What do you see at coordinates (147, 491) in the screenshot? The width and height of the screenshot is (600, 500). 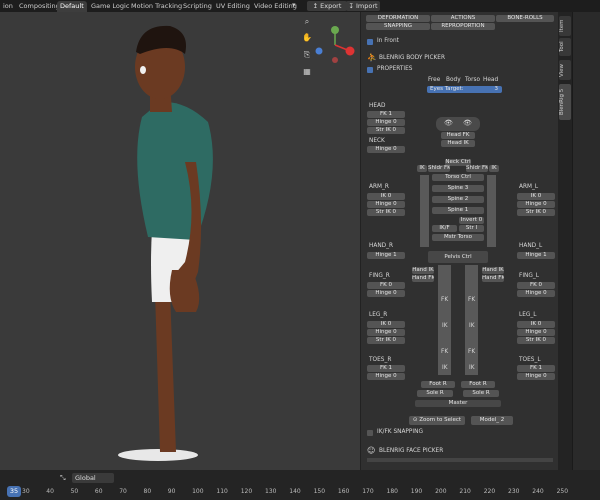 I see `frame-tick: 80` at bounding box center [147, 491].